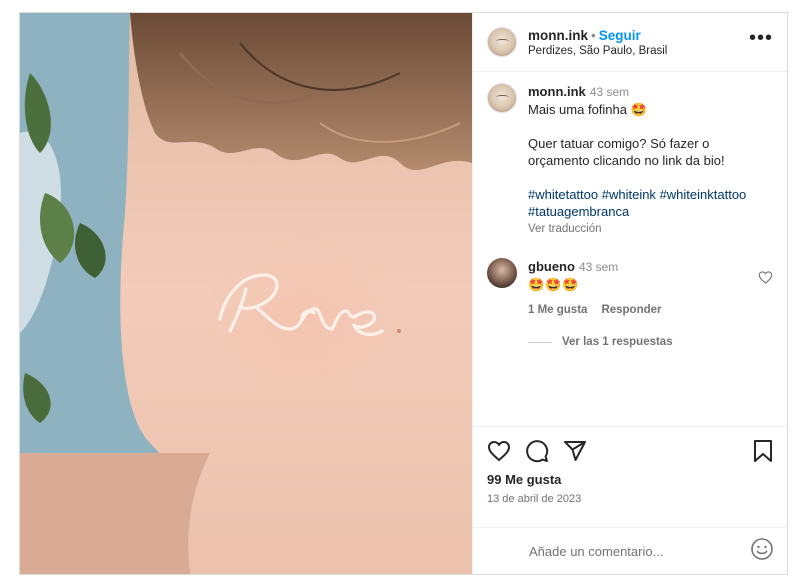 This screenshot has width=800, height=588. I want to click on save-bookmark-icon, so click(763, 451).